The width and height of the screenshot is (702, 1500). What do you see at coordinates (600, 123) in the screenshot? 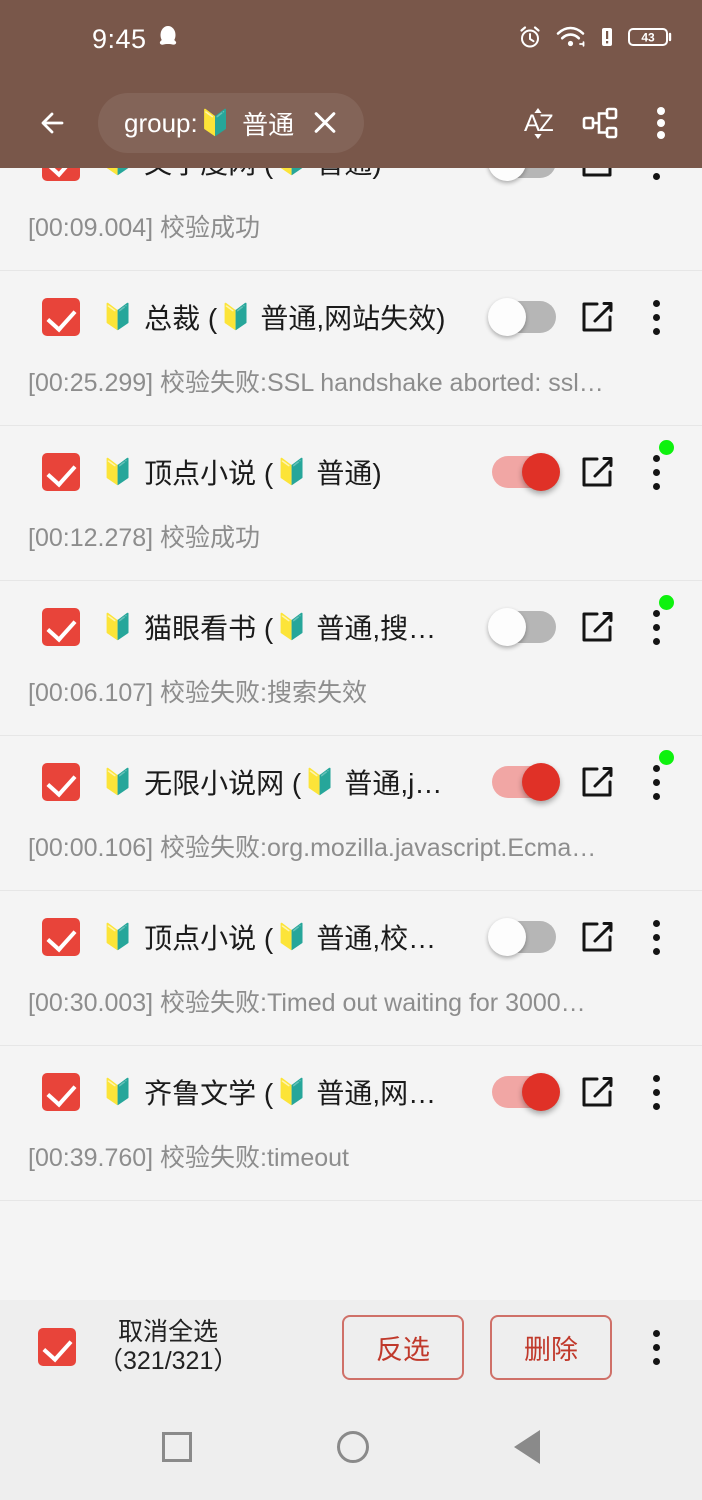
I see `group-hierarchy-icon` at bounding box center [600, 123].